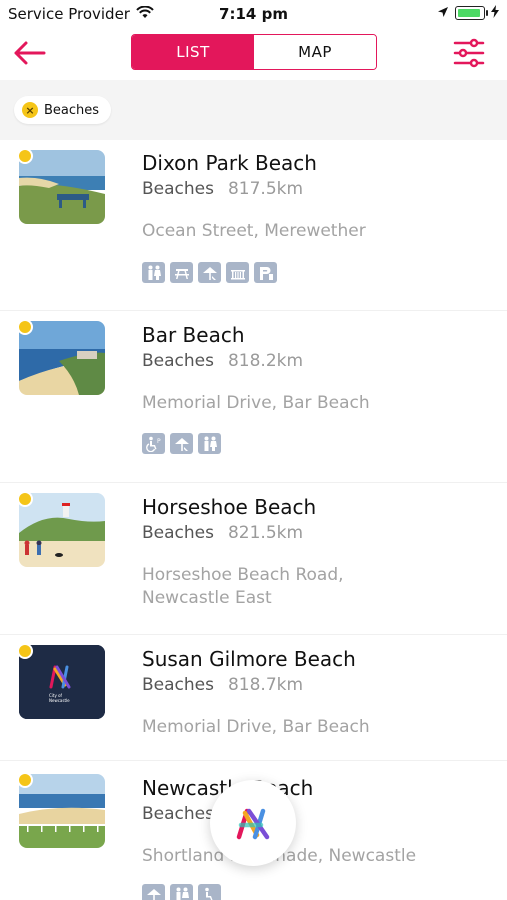 The height and width of the screenshot is (900, 507). Describe the element at coordinates (495, 13) in the screenshot. I see `charging-icon` at that location.